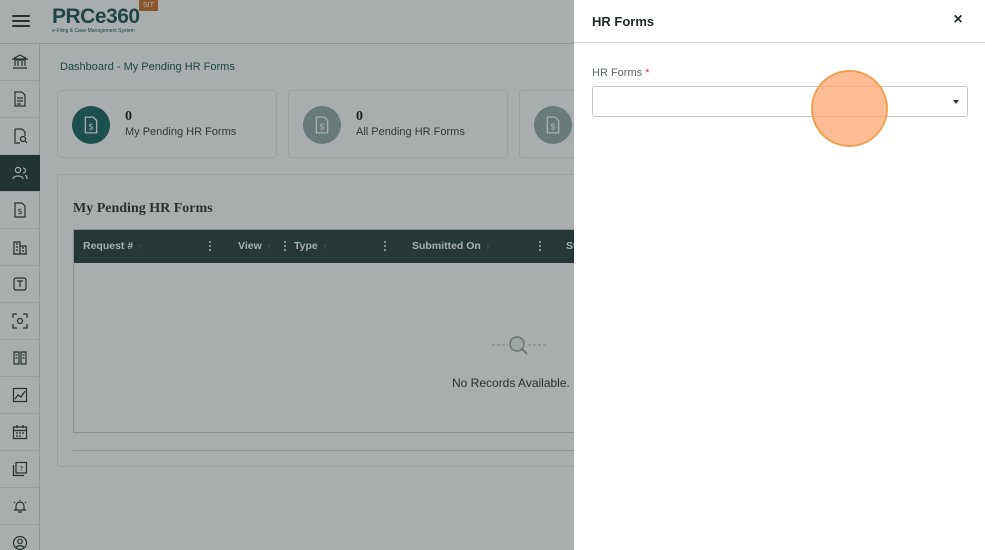 Image resolution: width=985 pixels, height=550 pixels. Describe the element at coordinates (958, 20) in the screenshot. I see `close-icon: ×` at that location.